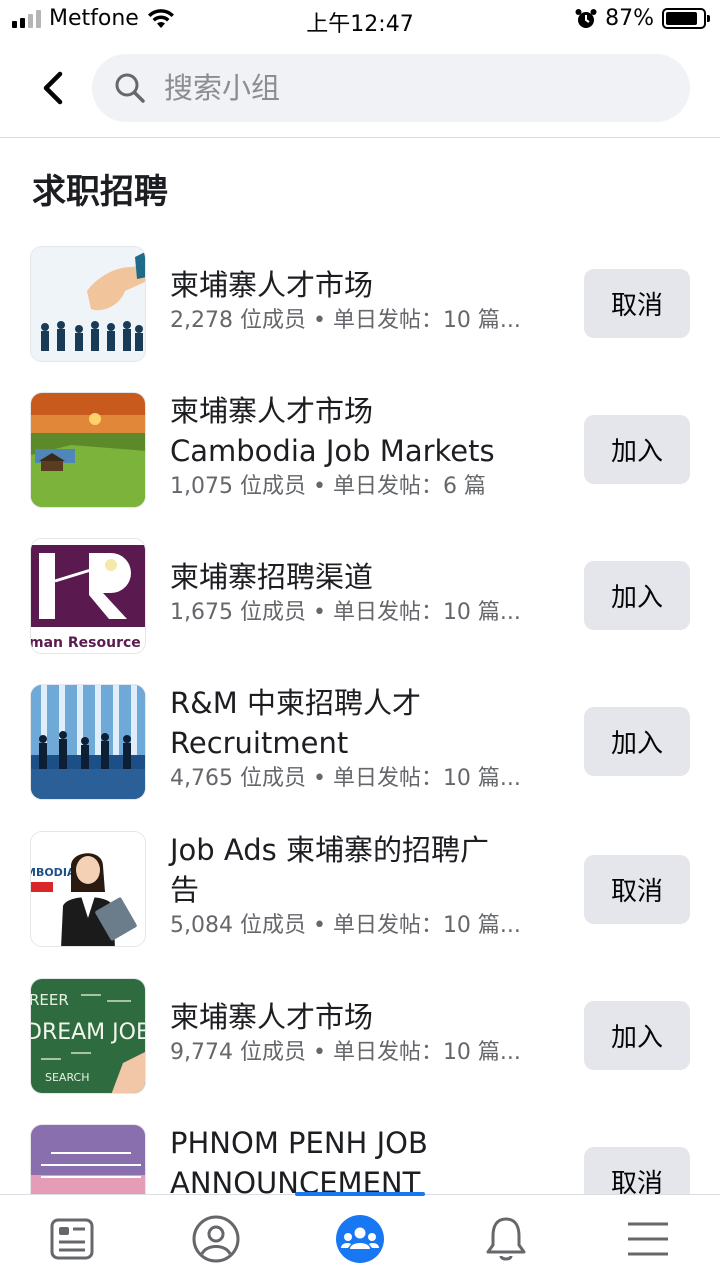  What do you see at coordinates (295, 1180) in the screenshot?
I see `group-name-line: ANNOUNCEMENT` at bounding box center [295, 1180].